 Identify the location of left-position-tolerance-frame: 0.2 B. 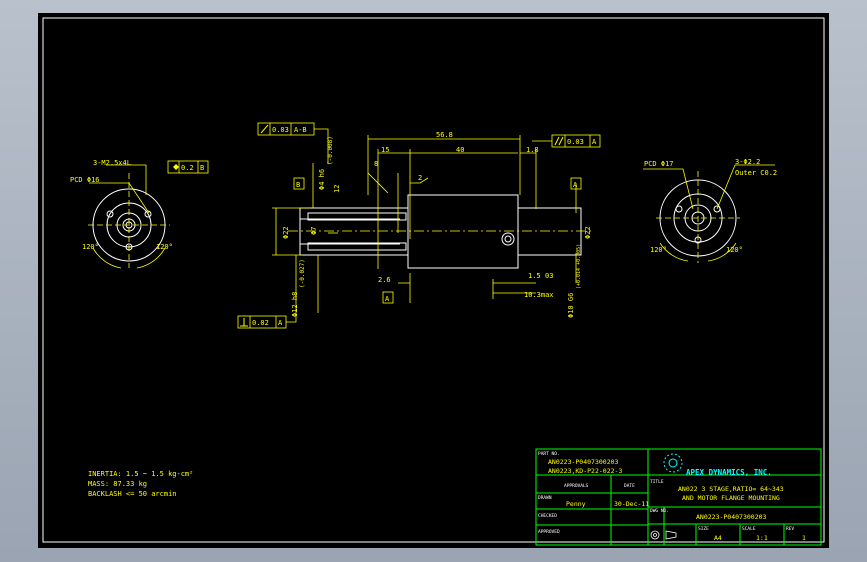
(188, 167).